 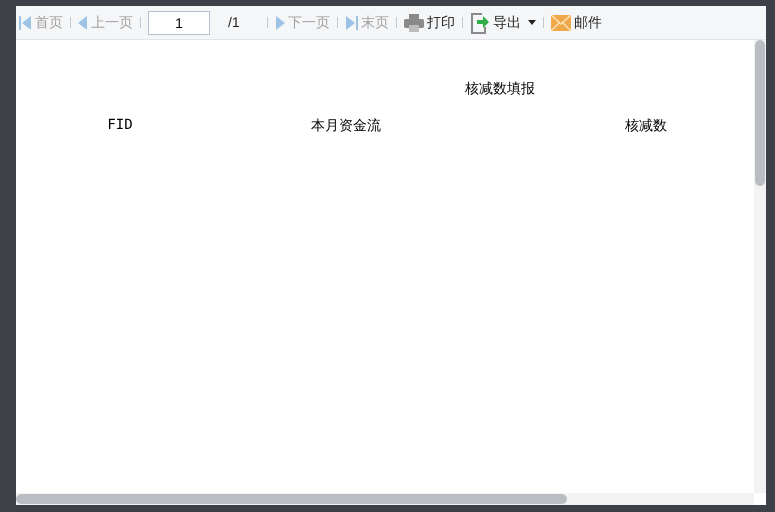 What do you see at coordinates (760, 266) in the screenshot?
I see `vertical-scrollbar` at bounding box center [760, 266].